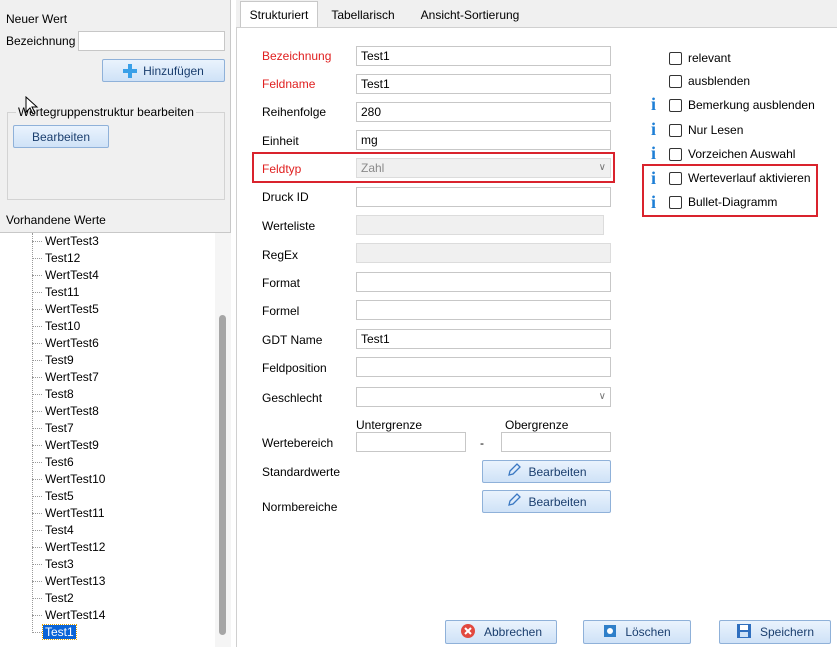 This screenshot has width=837, height=647. What do you see at coordinates (483, 253) in the screenshot?
I see `regex-input` at bounding box center [483, 253].